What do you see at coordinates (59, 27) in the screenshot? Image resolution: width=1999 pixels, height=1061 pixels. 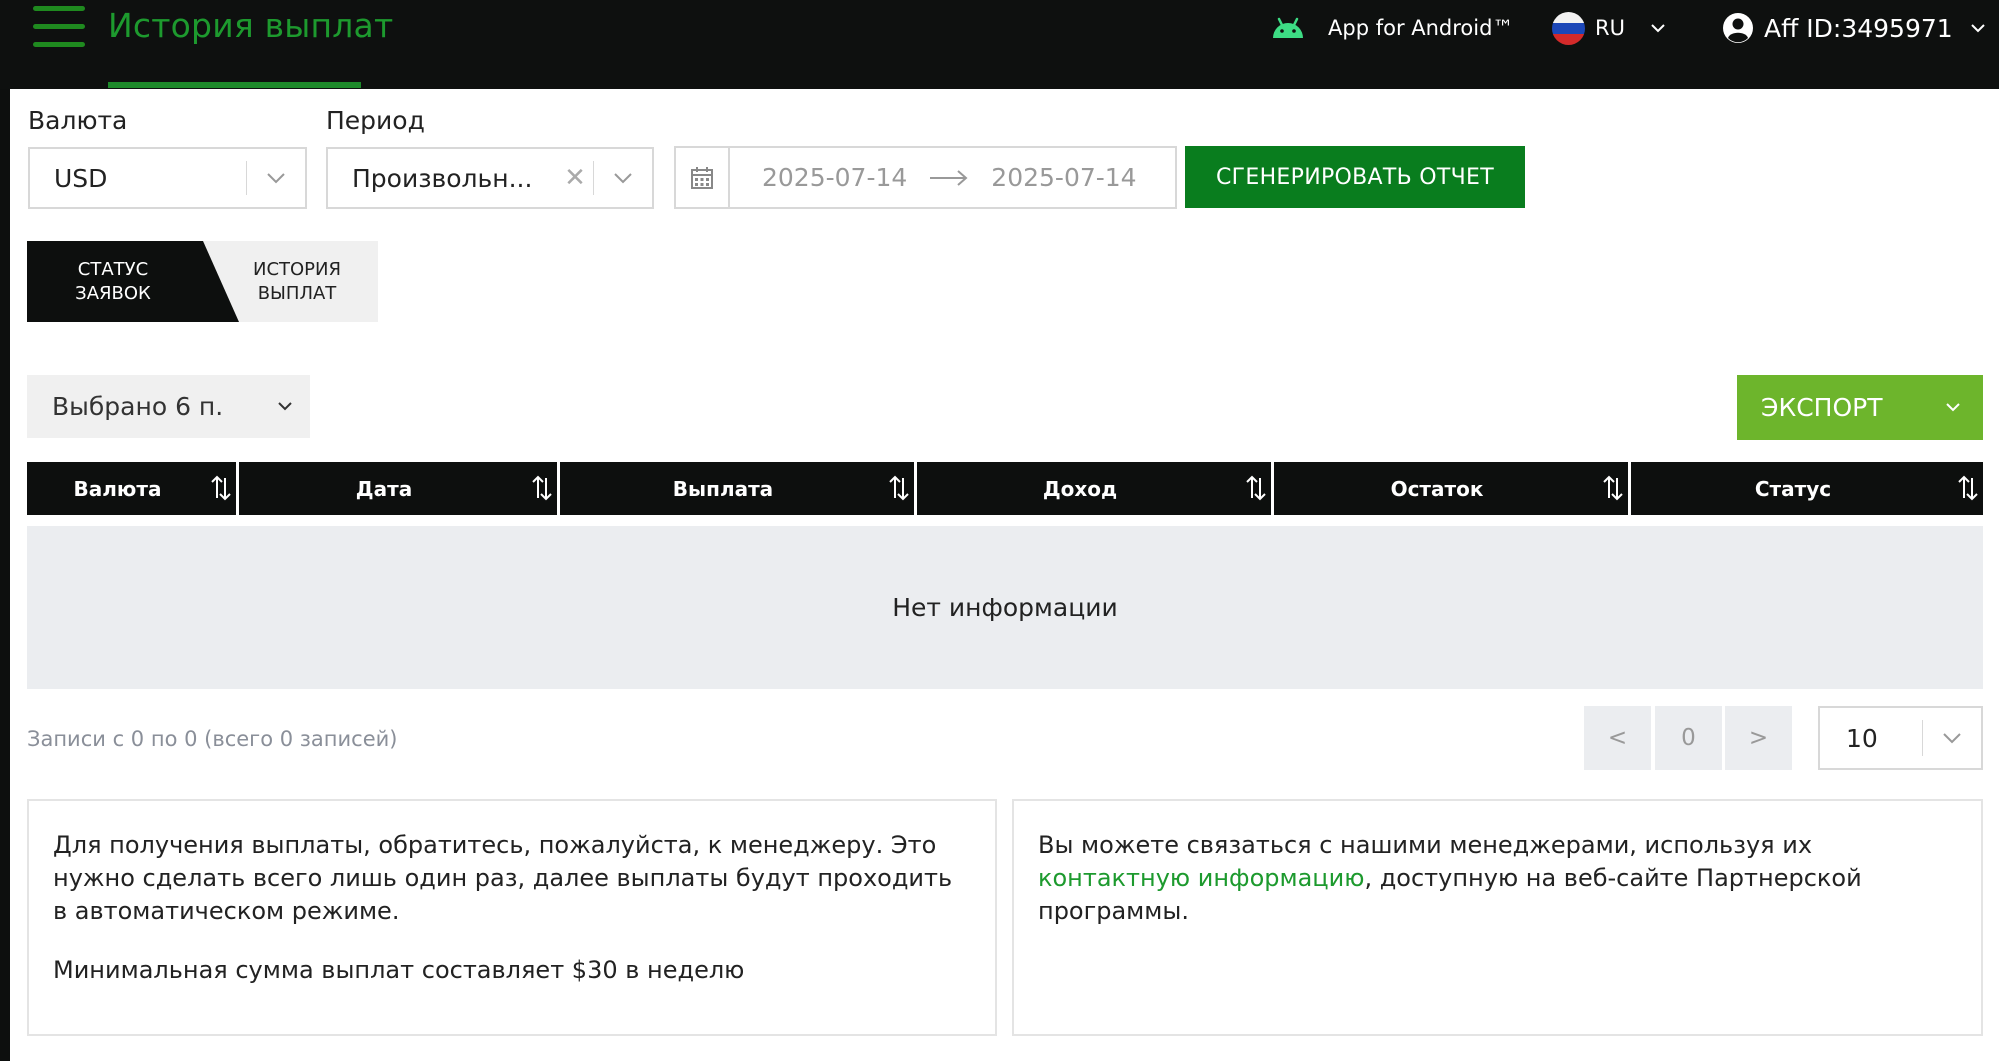 I see `menu-icon` at bounding box center [59, 27].